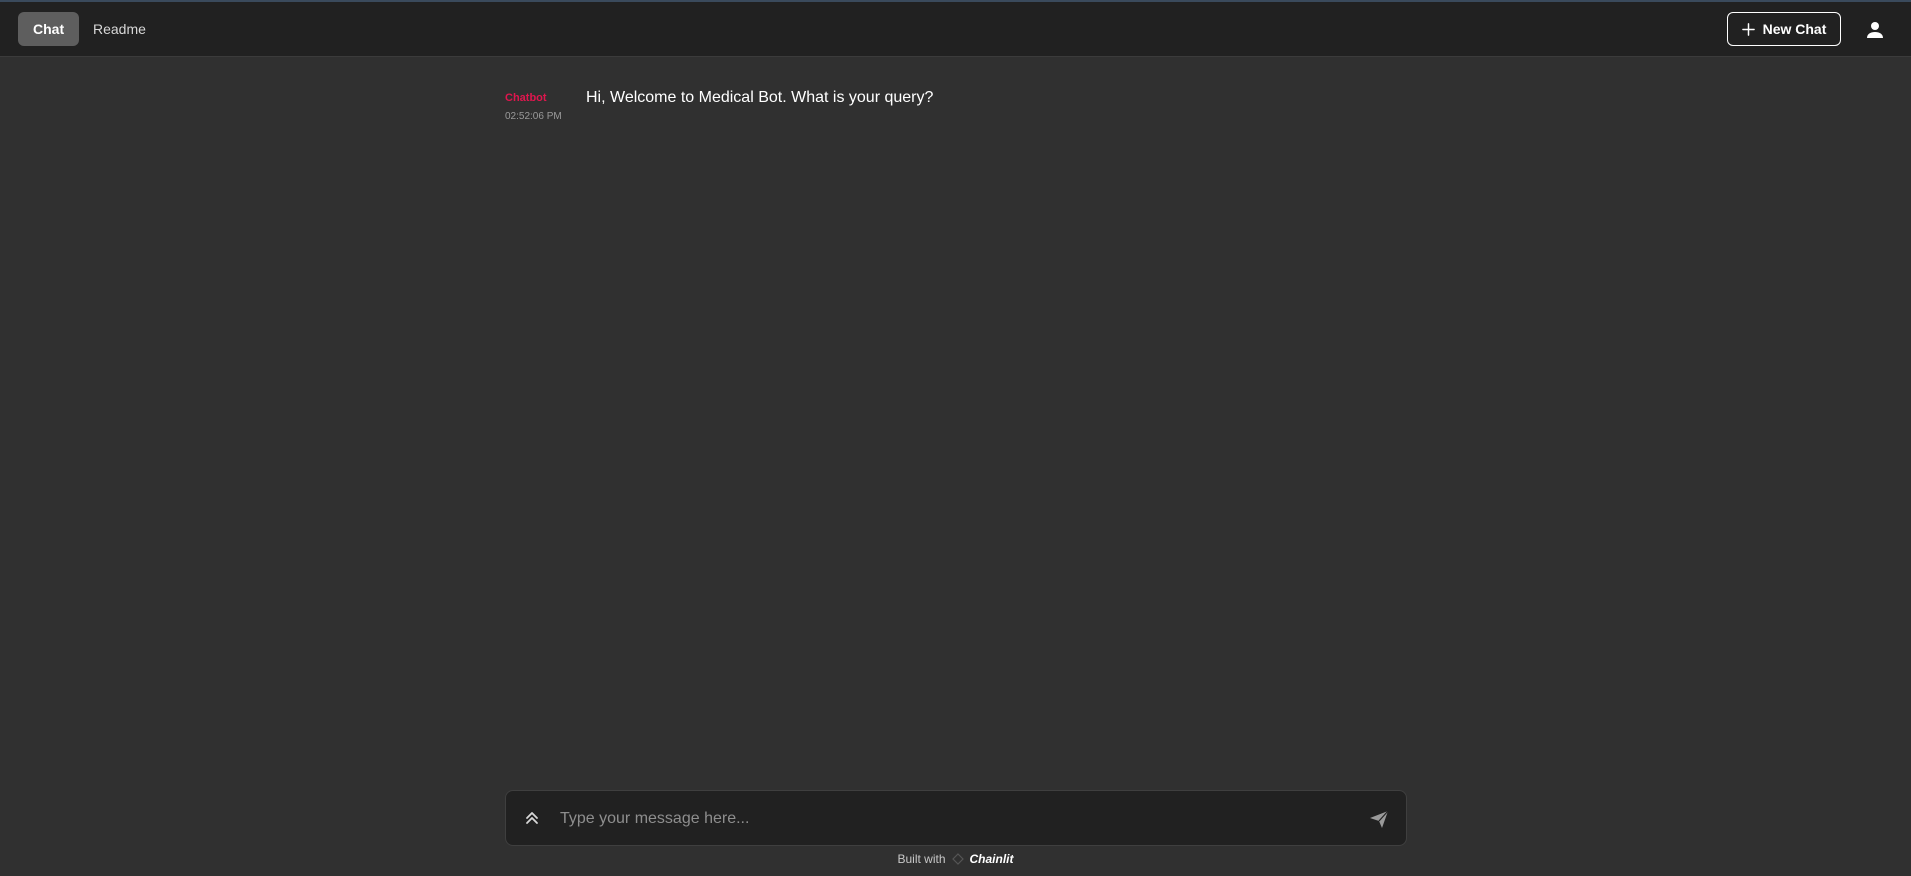  I want to click on built-with-text: Built with, so click(921, 859).